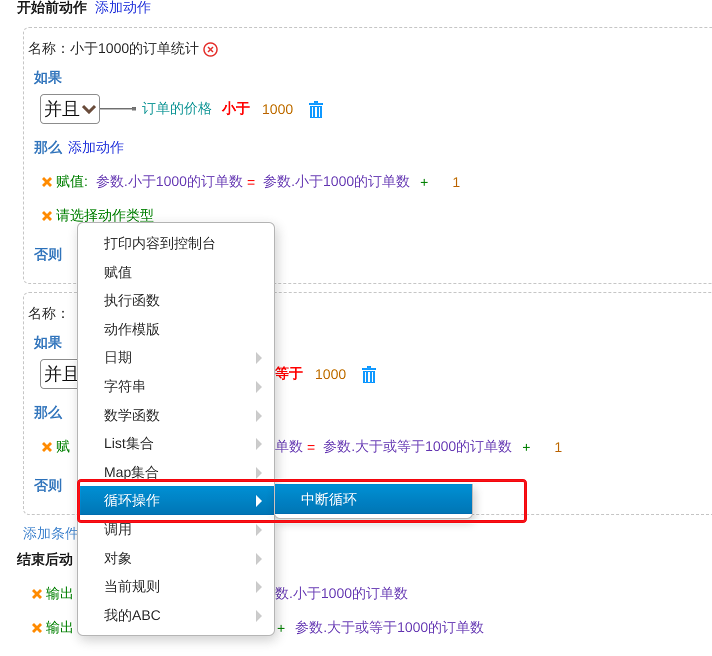 This screenshot has width=712, height=656. Describe the element at coordinates (176, 300) in the screenshot. I see `menu-item: 执行函数` at that location.